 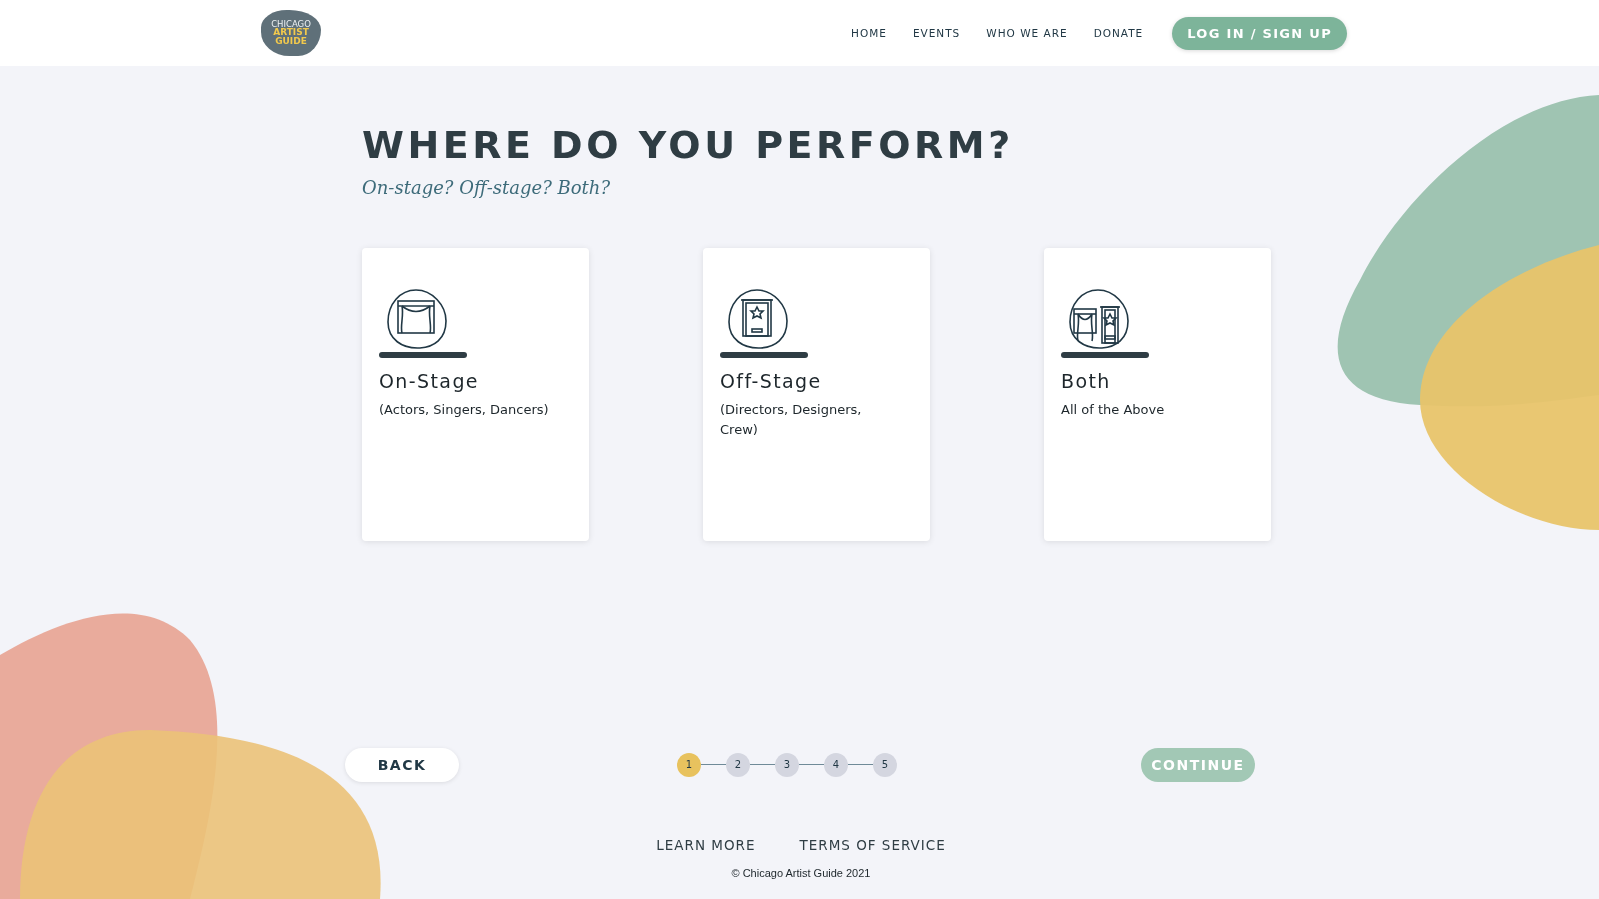 What do you see at coordinates (402, 764) in the screenshot?
I see `back-button: BACK` at bounding box center [402, 764].